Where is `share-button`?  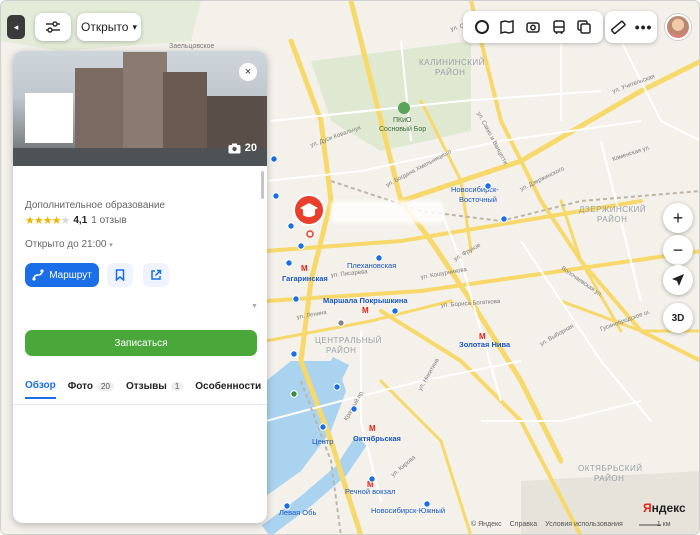
share-button is located at coordinates (156, 275).